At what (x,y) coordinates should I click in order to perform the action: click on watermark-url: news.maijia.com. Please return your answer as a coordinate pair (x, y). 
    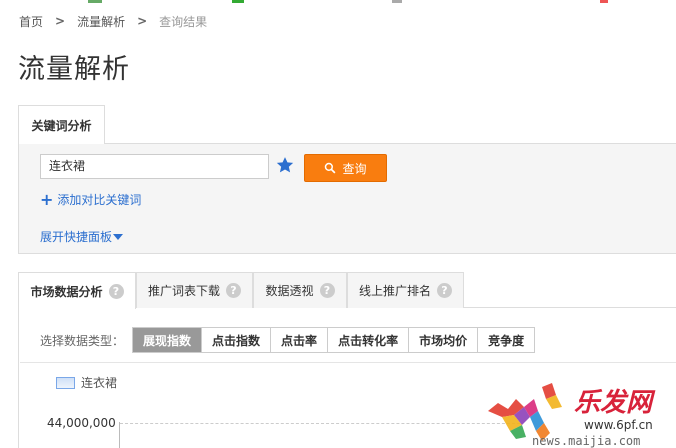
    Looking at the image, I should click on (586, 441).